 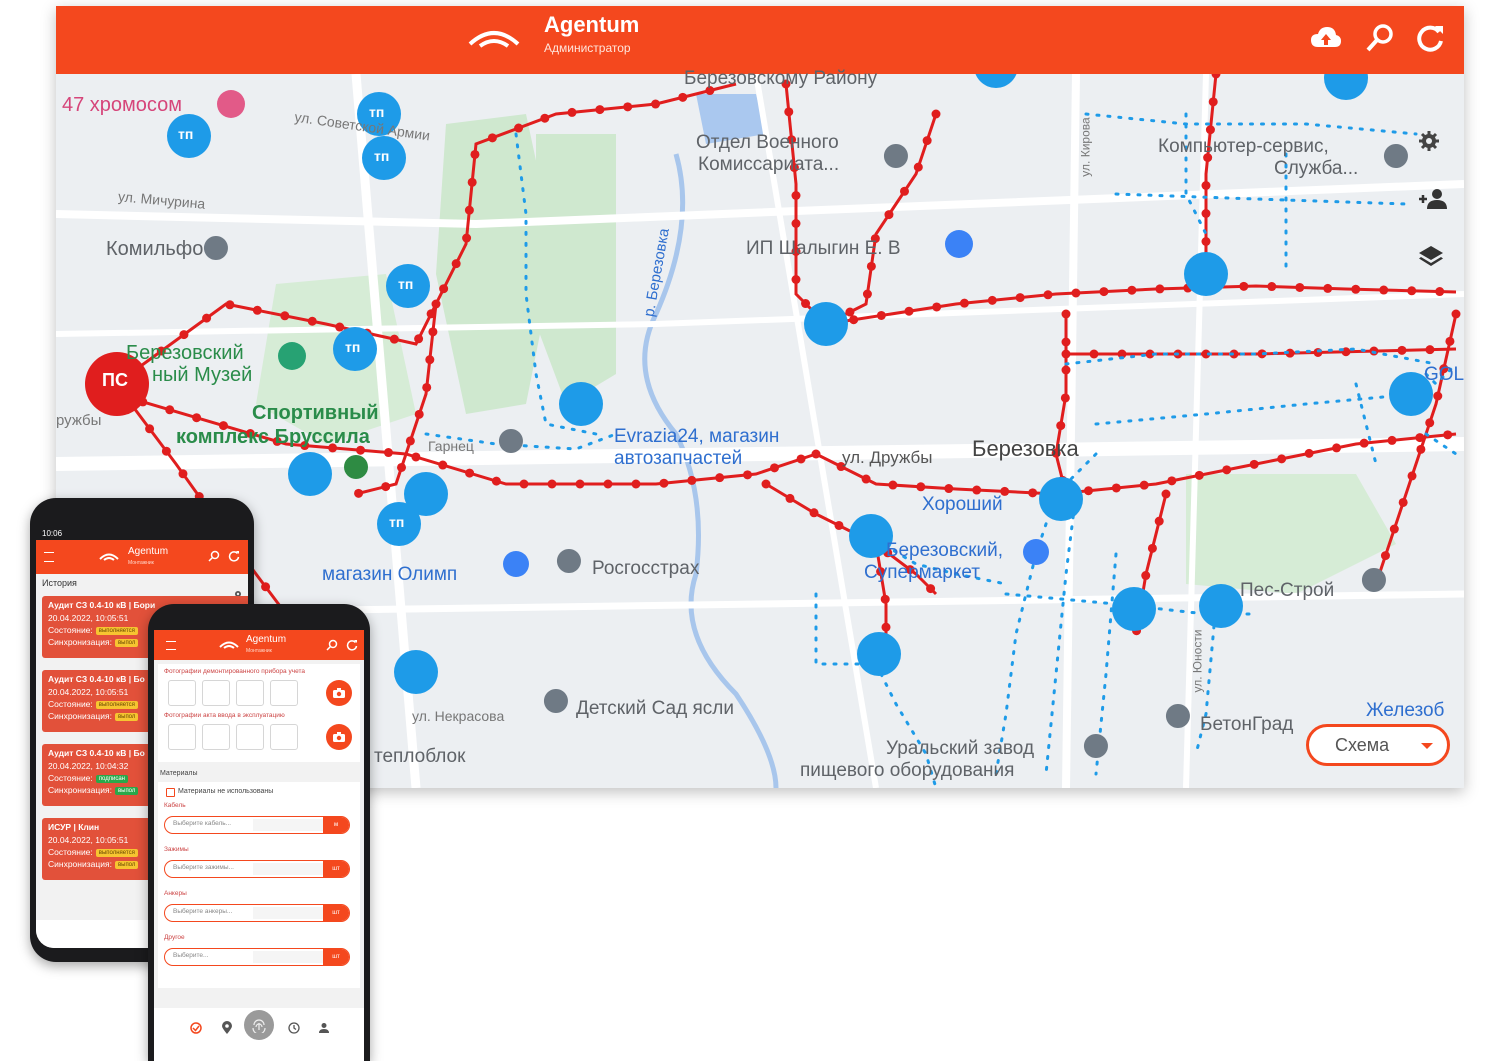 What do you see at coordinates (760, 40) in the screenshot?
I see `top-app-bar: Agentum Администратор` at bounding box center [760, 40].